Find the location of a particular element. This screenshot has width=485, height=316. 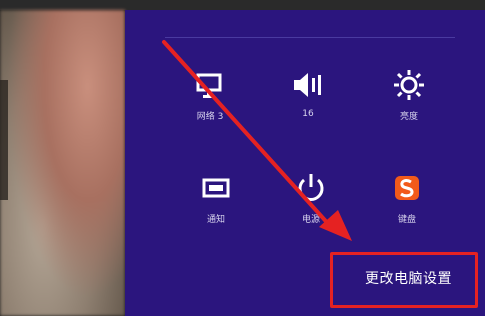

quick-setting-brightness: 亮度 is located at coordinates (409, 93).